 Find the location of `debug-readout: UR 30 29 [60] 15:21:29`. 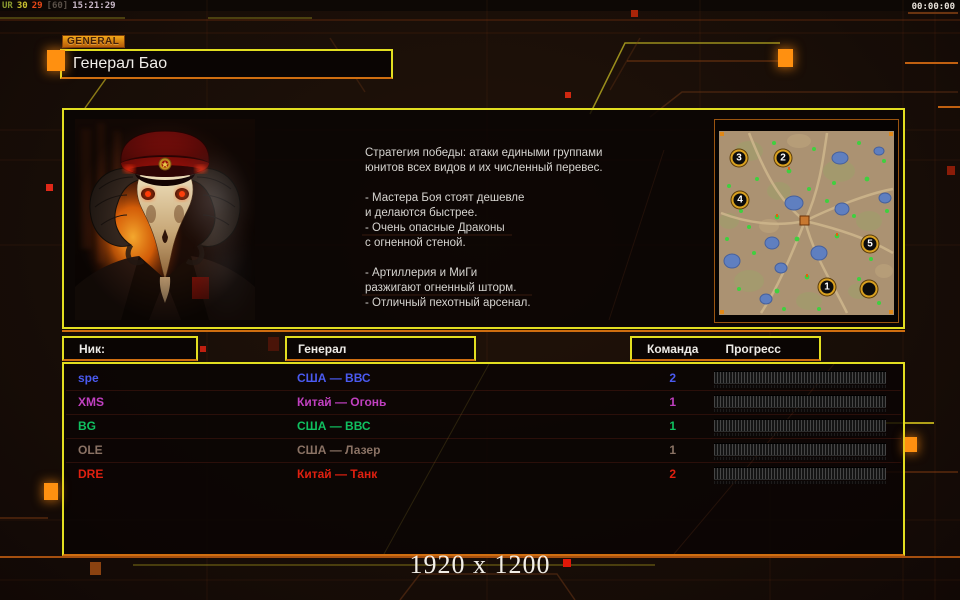

debug-readout: UR 30 29 [60] 15:21:29 is located at coordinates (61, 6).